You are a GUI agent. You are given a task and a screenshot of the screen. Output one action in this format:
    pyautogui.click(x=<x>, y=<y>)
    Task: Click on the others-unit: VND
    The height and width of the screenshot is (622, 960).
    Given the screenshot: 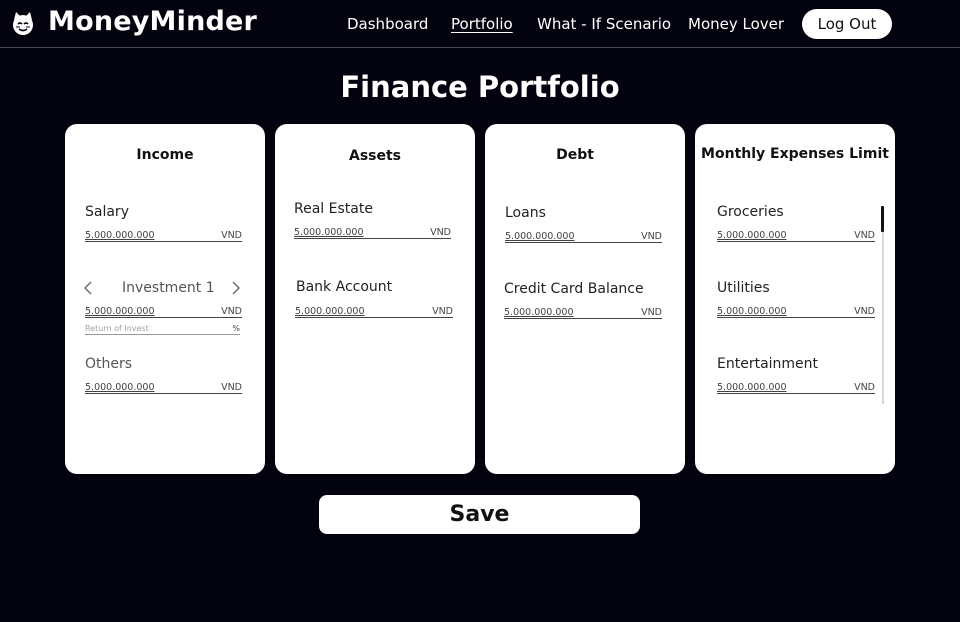 What is the action you would take?
    pyautogui.click(x=231, y=387)
    